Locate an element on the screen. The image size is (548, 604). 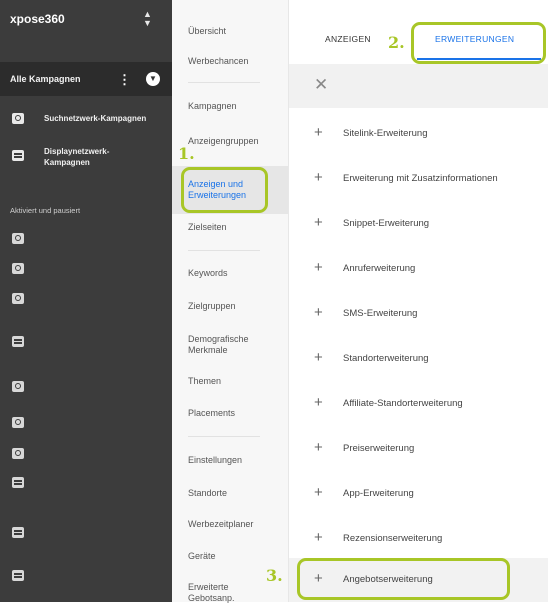
nav-item-overview: Übersicht is located at coordinates (235, 31).